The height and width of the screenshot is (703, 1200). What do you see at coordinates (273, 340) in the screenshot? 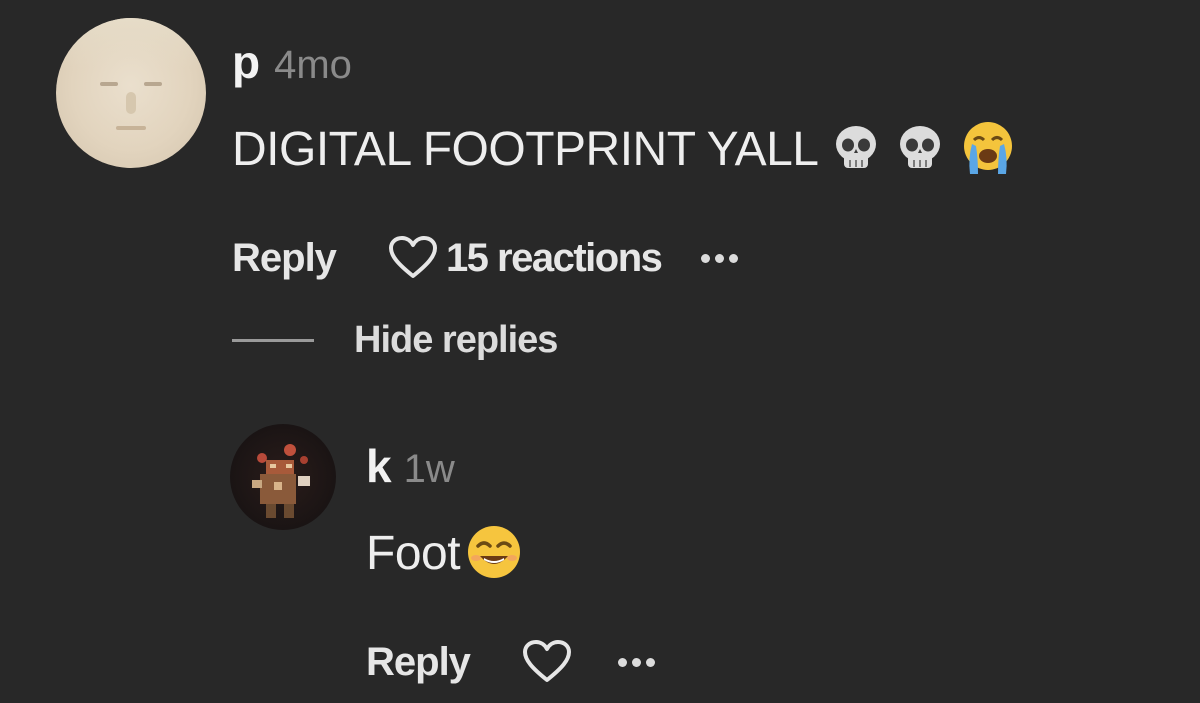
I see `divider` at bounding box center [273, 340].